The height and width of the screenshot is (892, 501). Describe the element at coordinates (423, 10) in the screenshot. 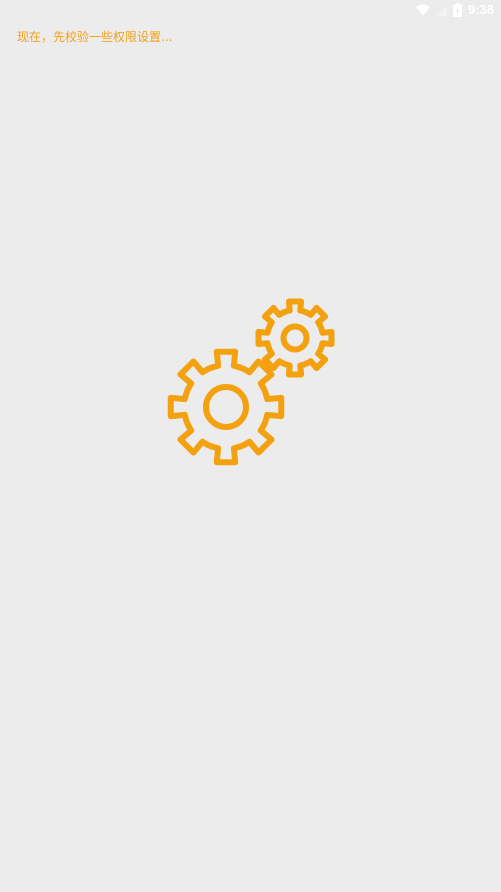

I see `wifi-icon` at that location.